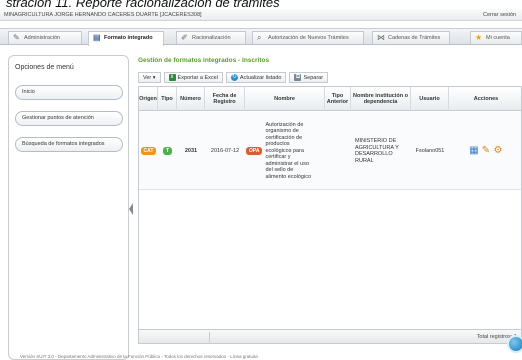 Image resolution: width=522 pixels, height=360 pixels. I want to click on usuario-cell: Fsolano051, so click(430, 150).